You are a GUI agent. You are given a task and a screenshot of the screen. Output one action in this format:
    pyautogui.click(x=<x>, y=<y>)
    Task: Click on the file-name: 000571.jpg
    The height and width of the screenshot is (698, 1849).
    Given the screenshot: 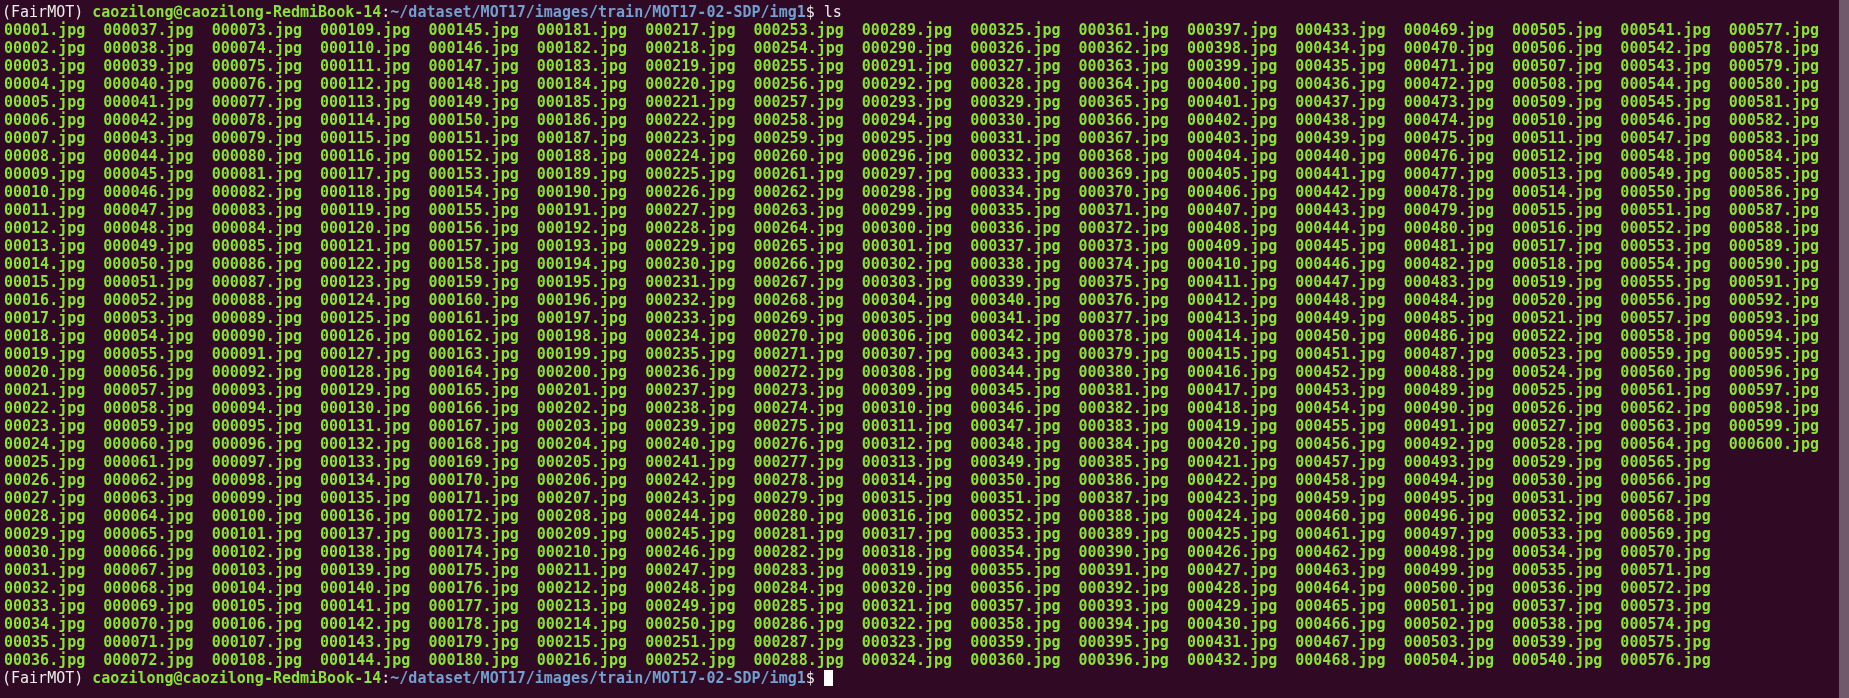 What is the action you would take?
    pyautogui.click(x=1665, y=570)
    